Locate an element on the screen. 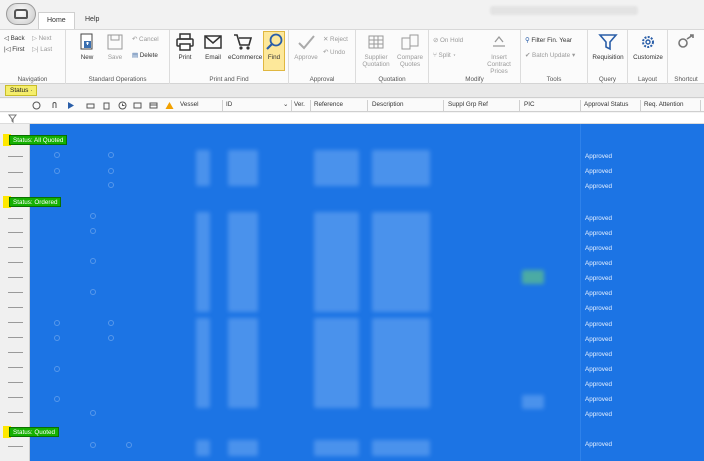 The image size is (704, 461). group-header-quoted: Status: Quoted is located at coordinates (34, 432).